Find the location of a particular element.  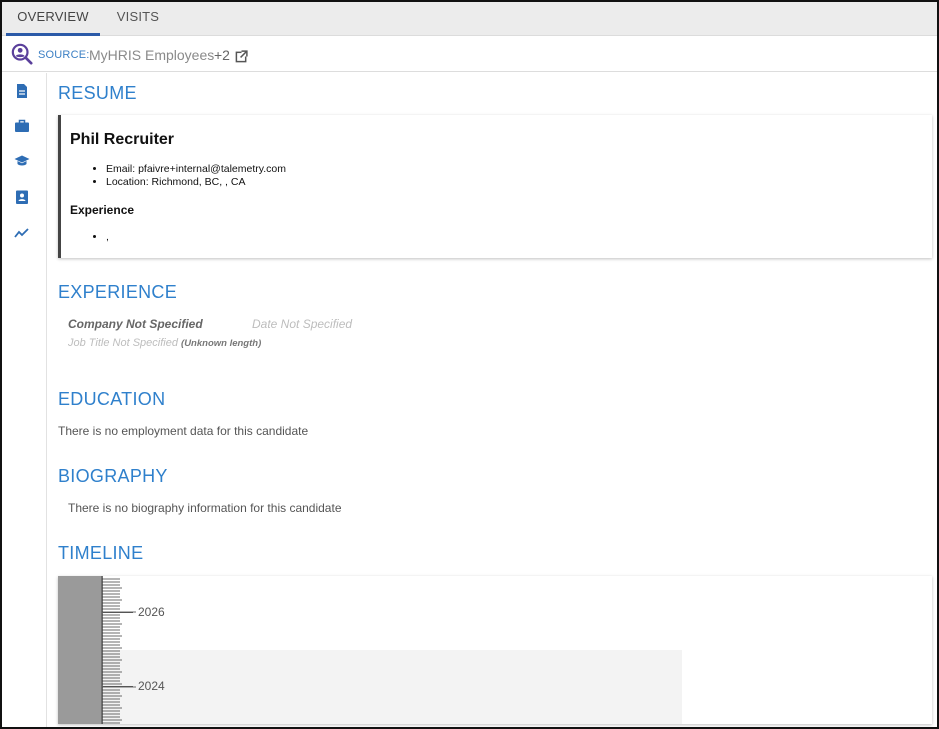

source-bar: SOURCE: MyHRIS Employees +2 is located at coordinates (469, 54).